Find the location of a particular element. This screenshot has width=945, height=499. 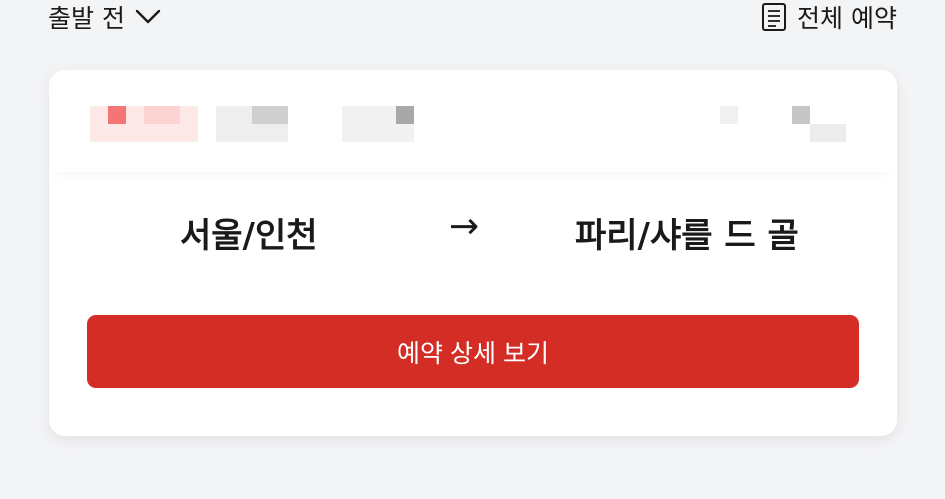

route-arrow-icon: → is located at coordinates (464, 226).